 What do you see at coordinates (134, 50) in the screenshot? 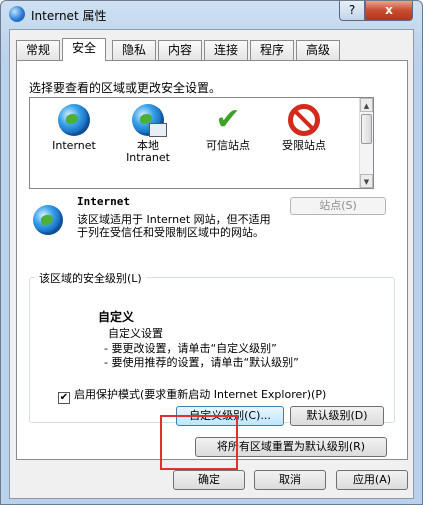
I see `tab-privacy: 隐私` at bounding box center [134, 50].